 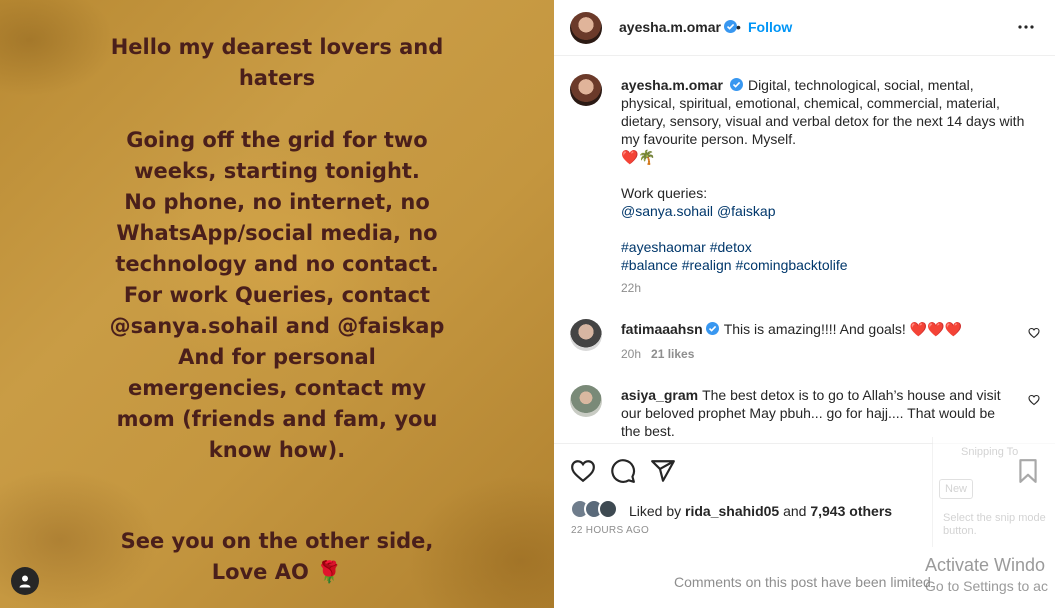 I want to click on post-header: ayesha.m.omar • Follow, so click(x=804, y=28).